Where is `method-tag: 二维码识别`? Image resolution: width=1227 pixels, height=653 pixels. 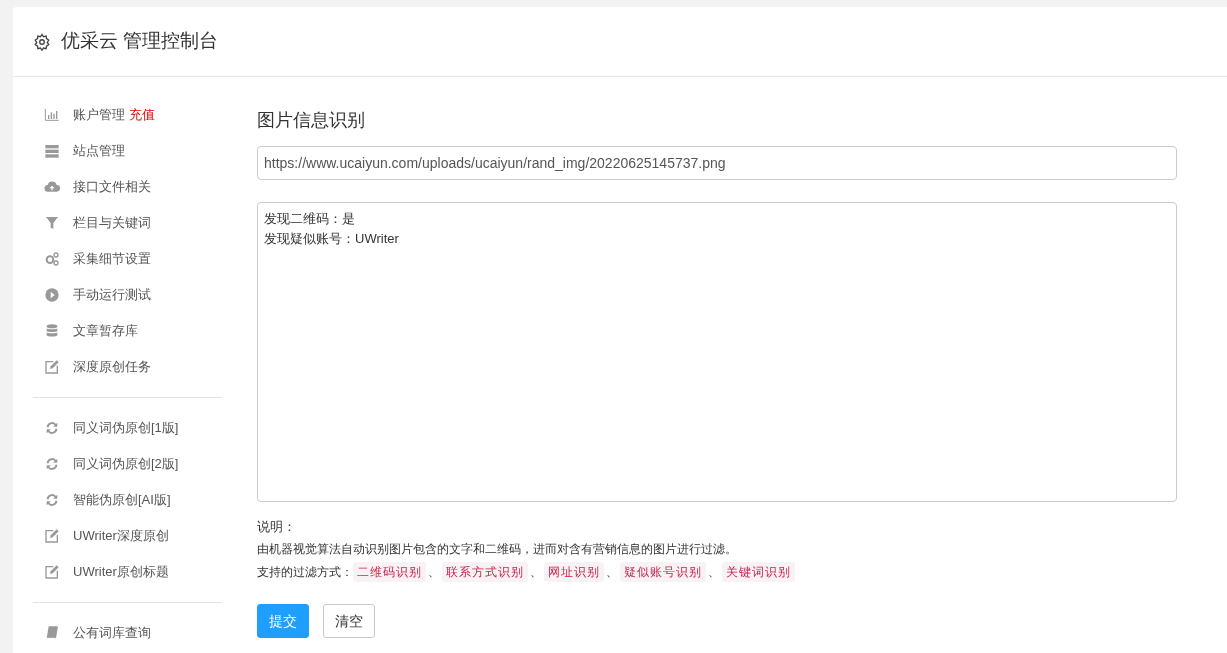 method-tag: 二维码识别 is located at coordinates (389, 572).